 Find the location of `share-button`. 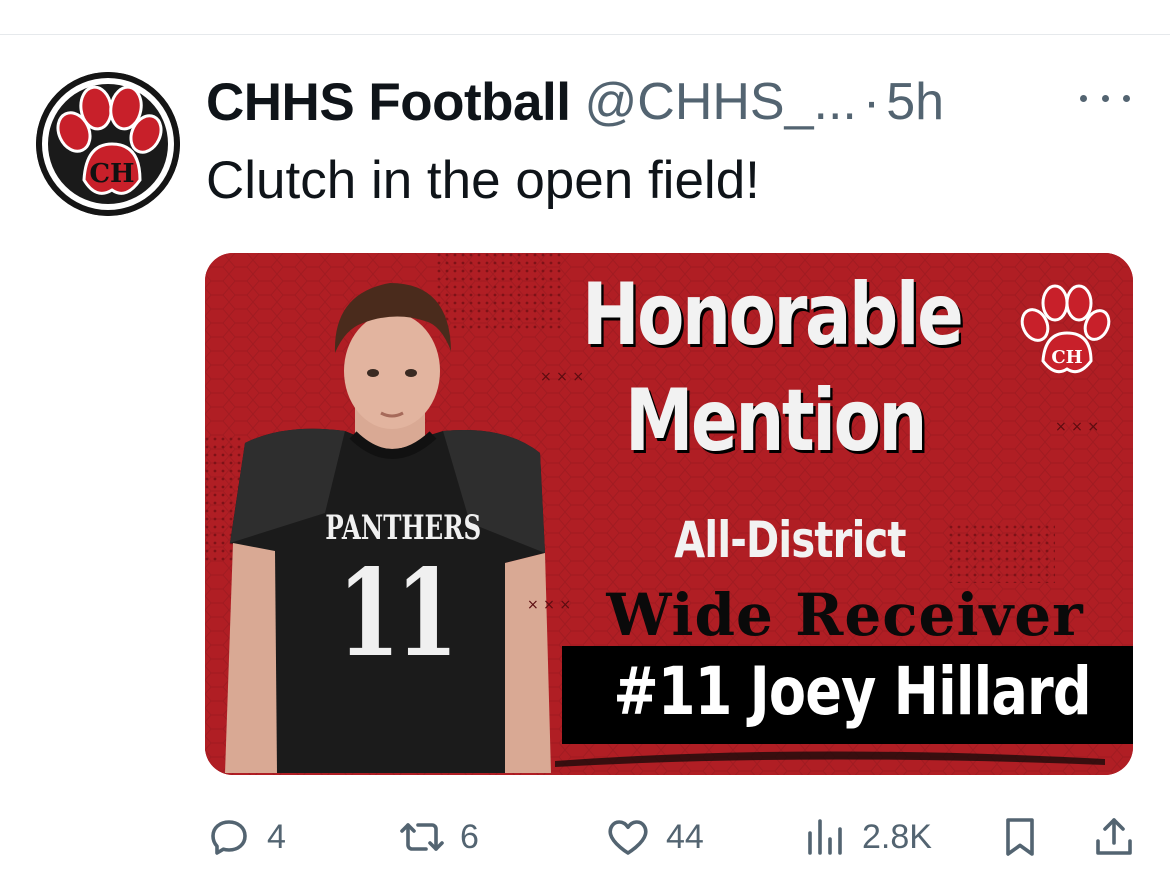

share-button is located at coordinates (1114, 837).